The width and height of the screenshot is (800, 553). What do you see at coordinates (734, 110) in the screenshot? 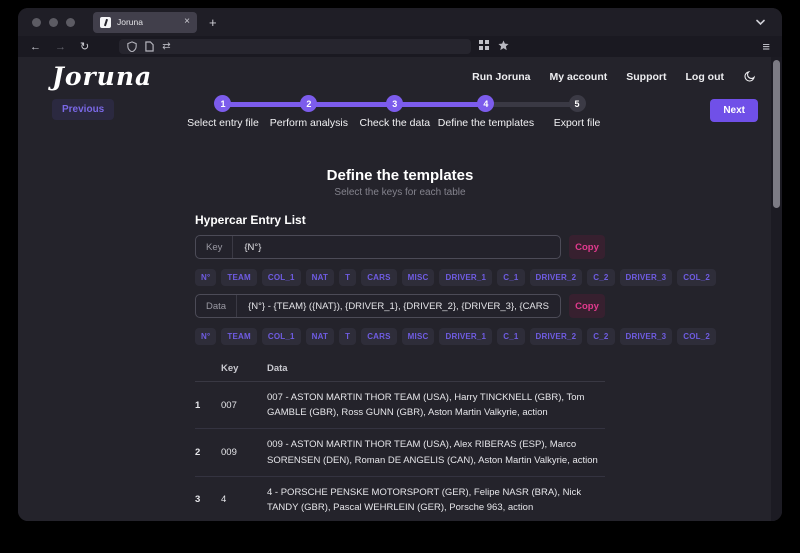
I see `next-button: Next` at bounding box center [734, 110].